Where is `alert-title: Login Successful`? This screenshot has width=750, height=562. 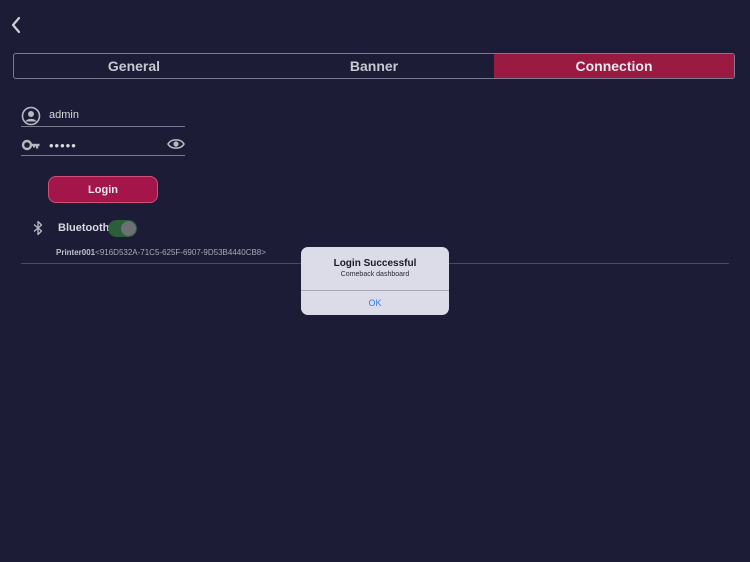
alert-title: Login Successful is located at coordinates (375, 263).